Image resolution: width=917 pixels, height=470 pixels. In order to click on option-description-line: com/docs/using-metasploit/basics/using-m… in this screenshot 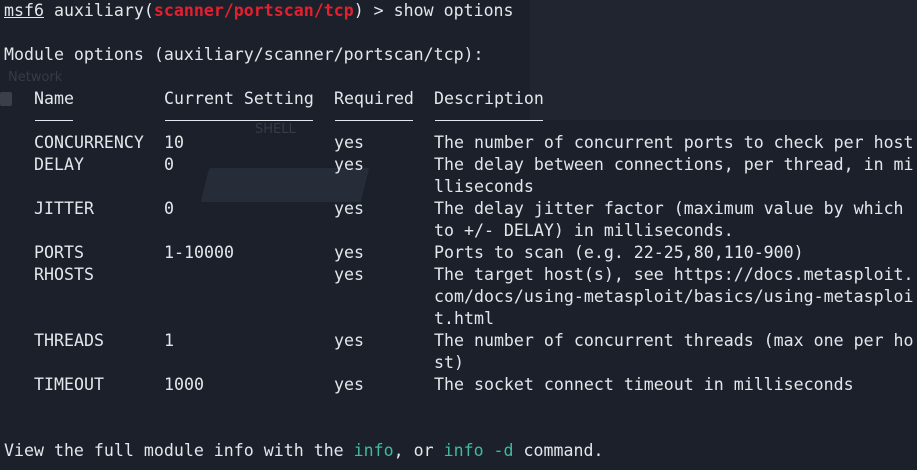, I will do `click(674, 296)`.